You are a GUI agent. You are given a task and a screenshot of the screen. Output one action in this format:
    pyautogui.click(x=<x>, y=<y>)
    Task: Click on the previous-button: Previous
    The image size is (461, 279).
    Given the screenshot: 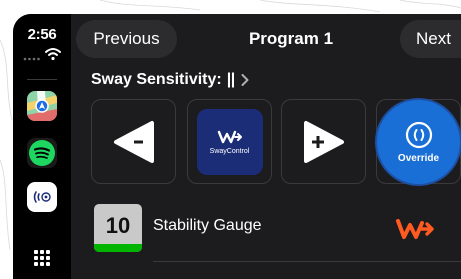 What is the action you would take?
    pyautogui.click(x=126, y=39)
    